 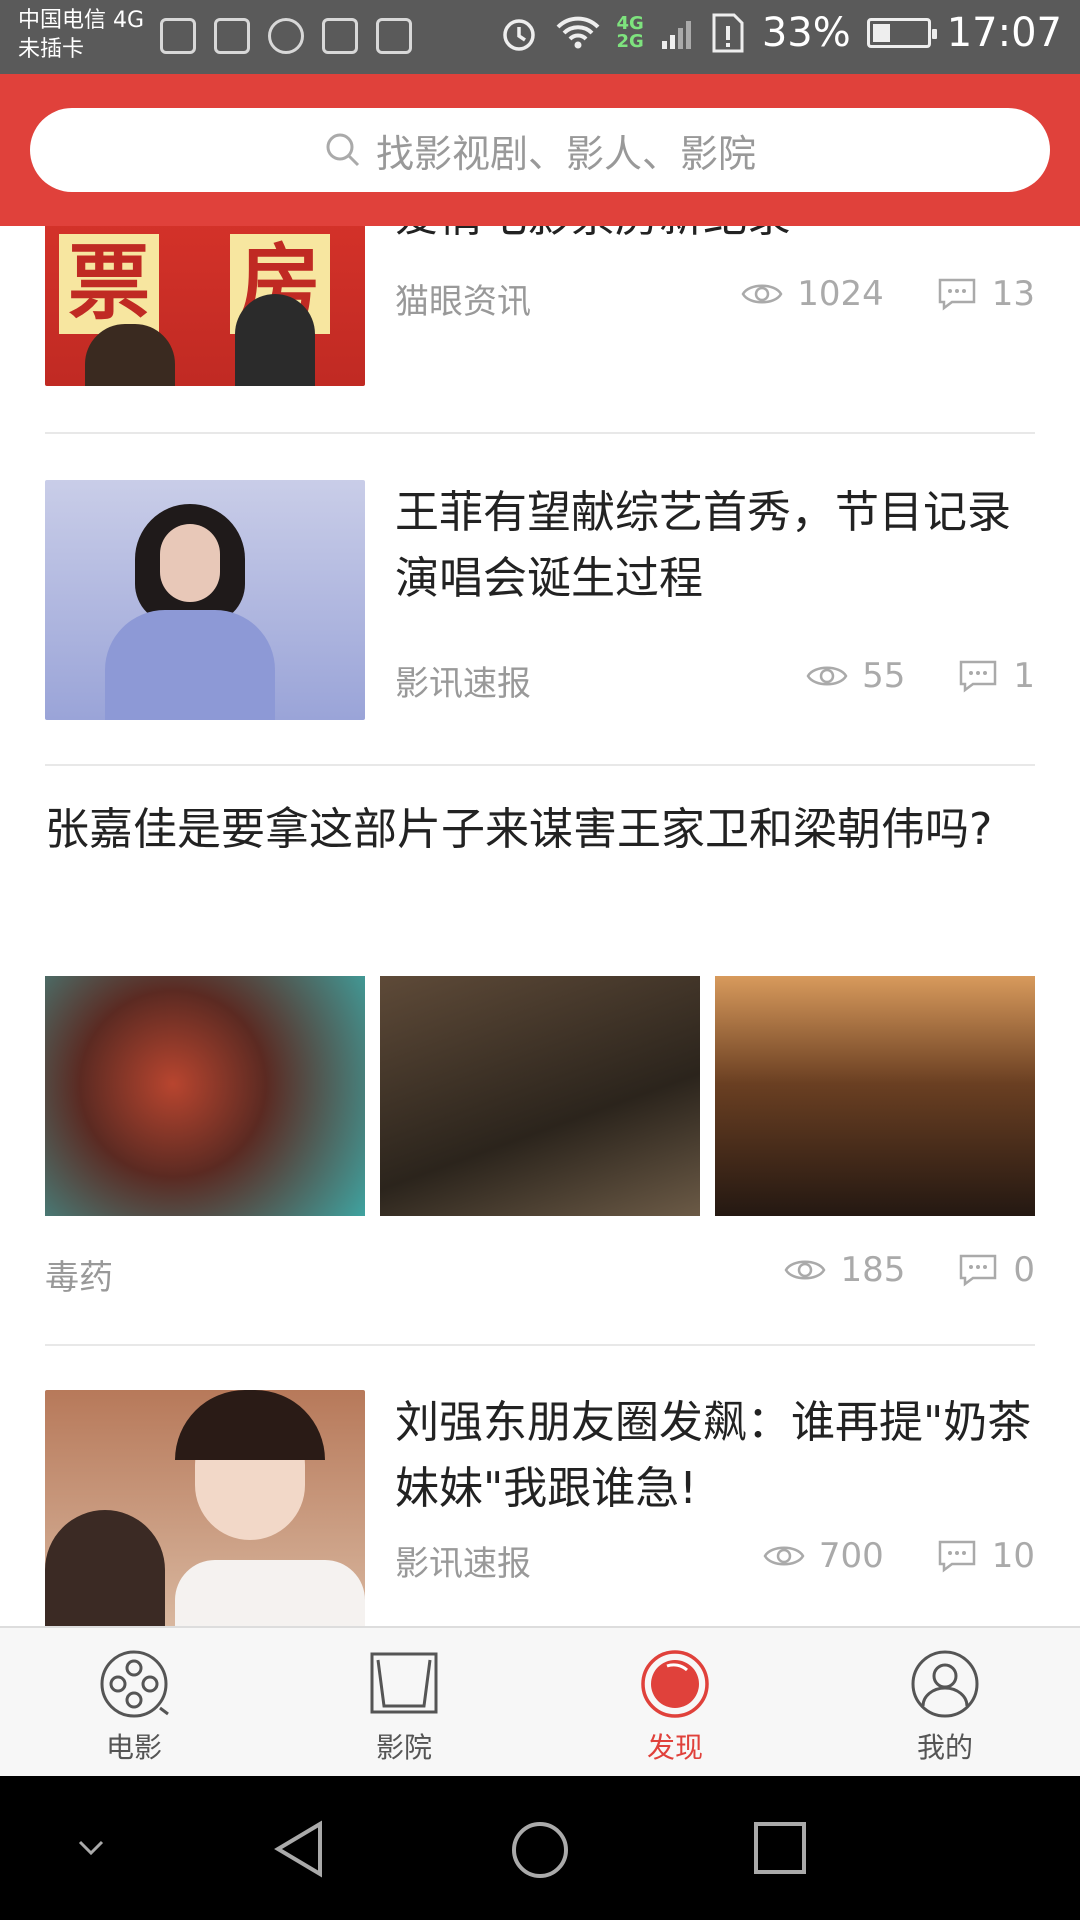 I want to click on home-icon, so click(x=540, y=1850).